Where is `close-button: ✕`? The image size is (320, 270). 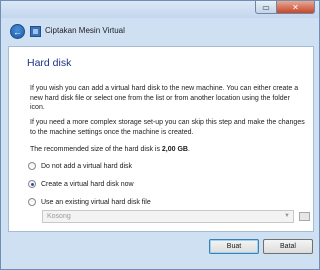
close-button: ✕ is located at coordinates (296, 7).